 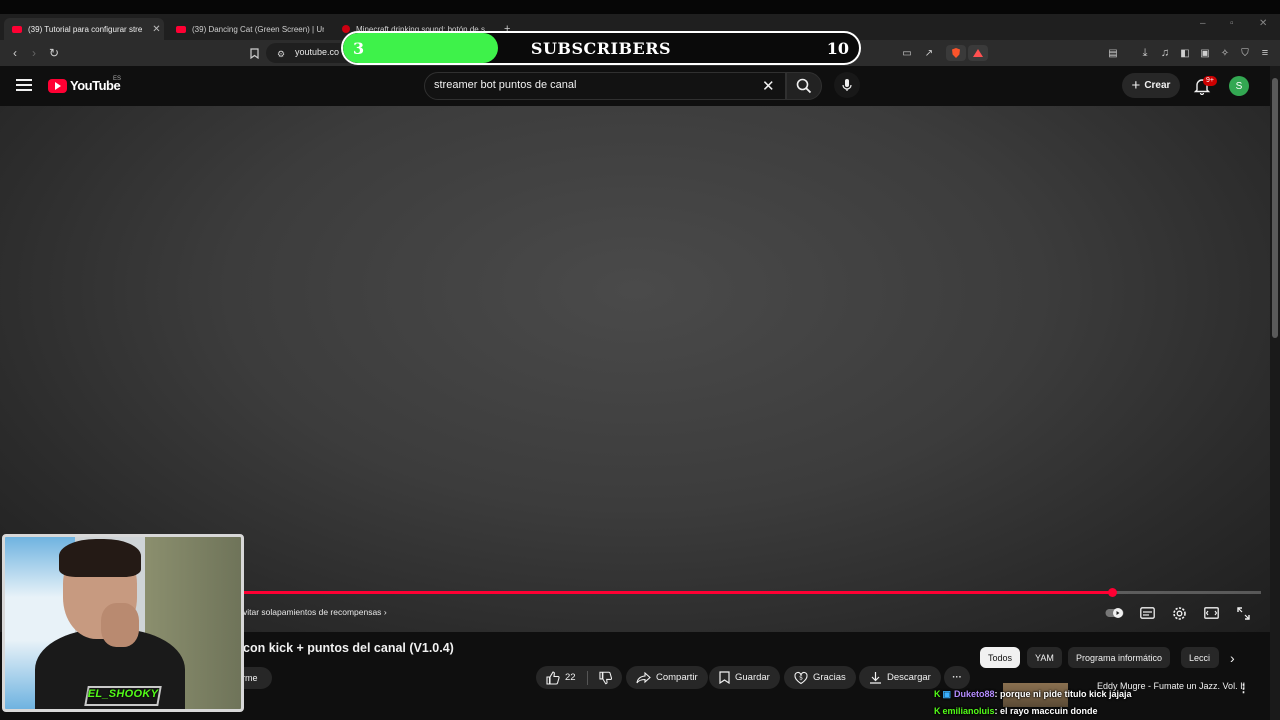 I want to click on clear-search-icon: ✕, so click(x=768, y=86).